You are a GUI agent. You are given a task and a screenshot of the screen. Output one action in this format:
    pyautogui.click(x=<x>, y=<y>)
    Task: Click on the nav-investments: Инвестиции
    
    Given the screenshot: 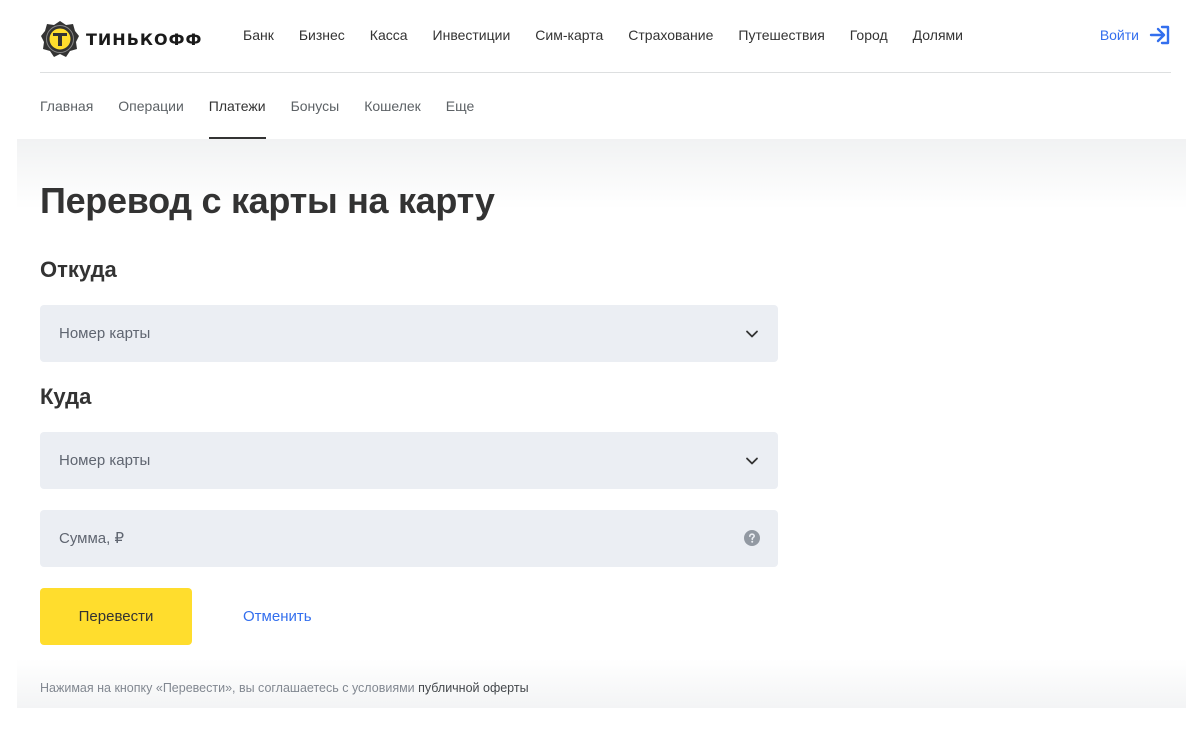 What is the action you would take?
    pyautogui.click(x=472, y=37)
    